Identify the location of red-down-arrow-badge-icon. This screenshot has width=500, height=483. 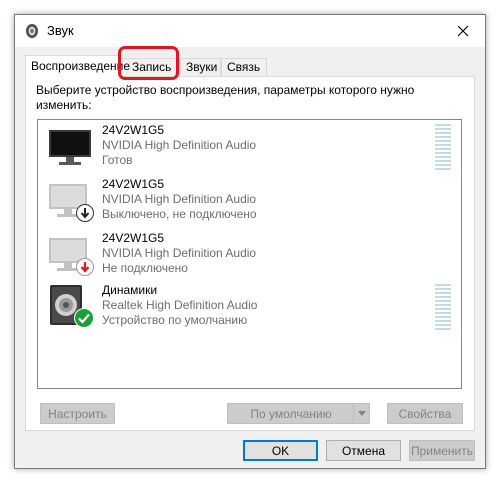
(85, 267).